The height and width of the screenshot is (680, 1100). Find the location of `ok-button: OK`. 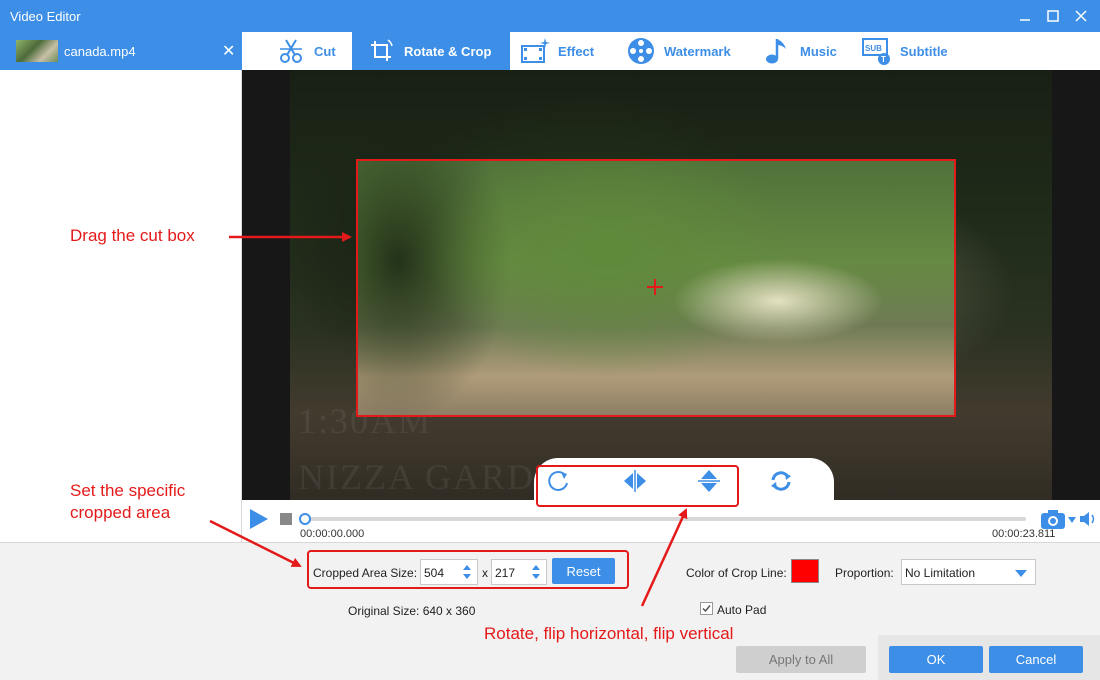

ok-button: OK is located at coordinates (936, 659).